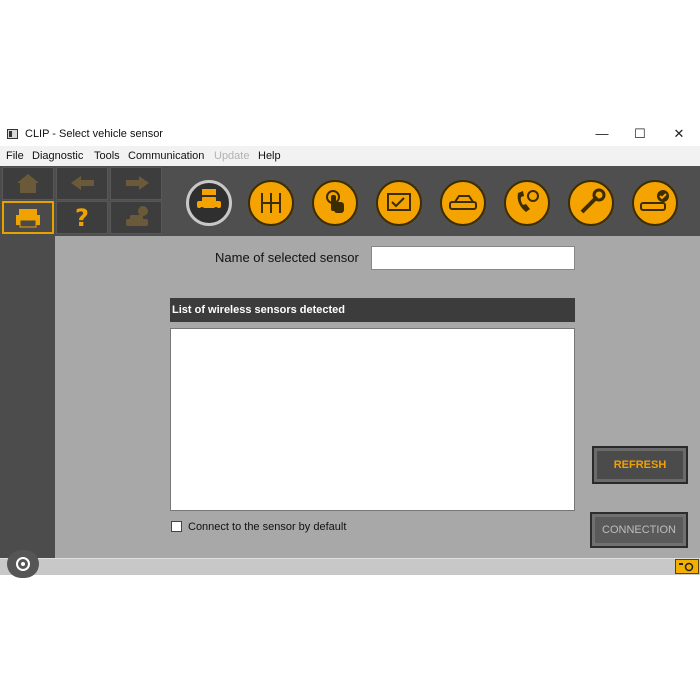  What do you see at coordinates (287, 257) in the screenshot?
I see `sensor-name-label: Name of selected sensor` at bounding box center [287, 257].